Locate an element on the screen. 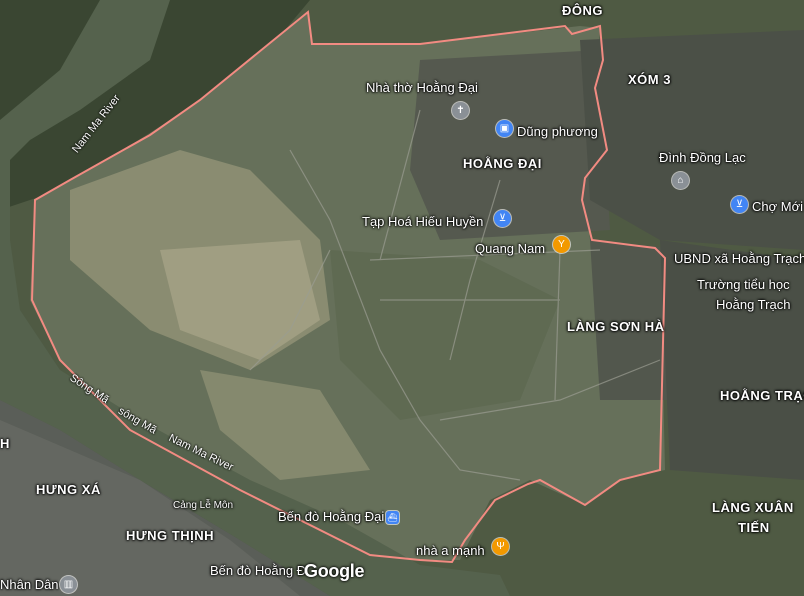 The height and width of the screenshot is (596, 804). place-label-quang-nam: Quang Nam is located at coordinates (510, 248).